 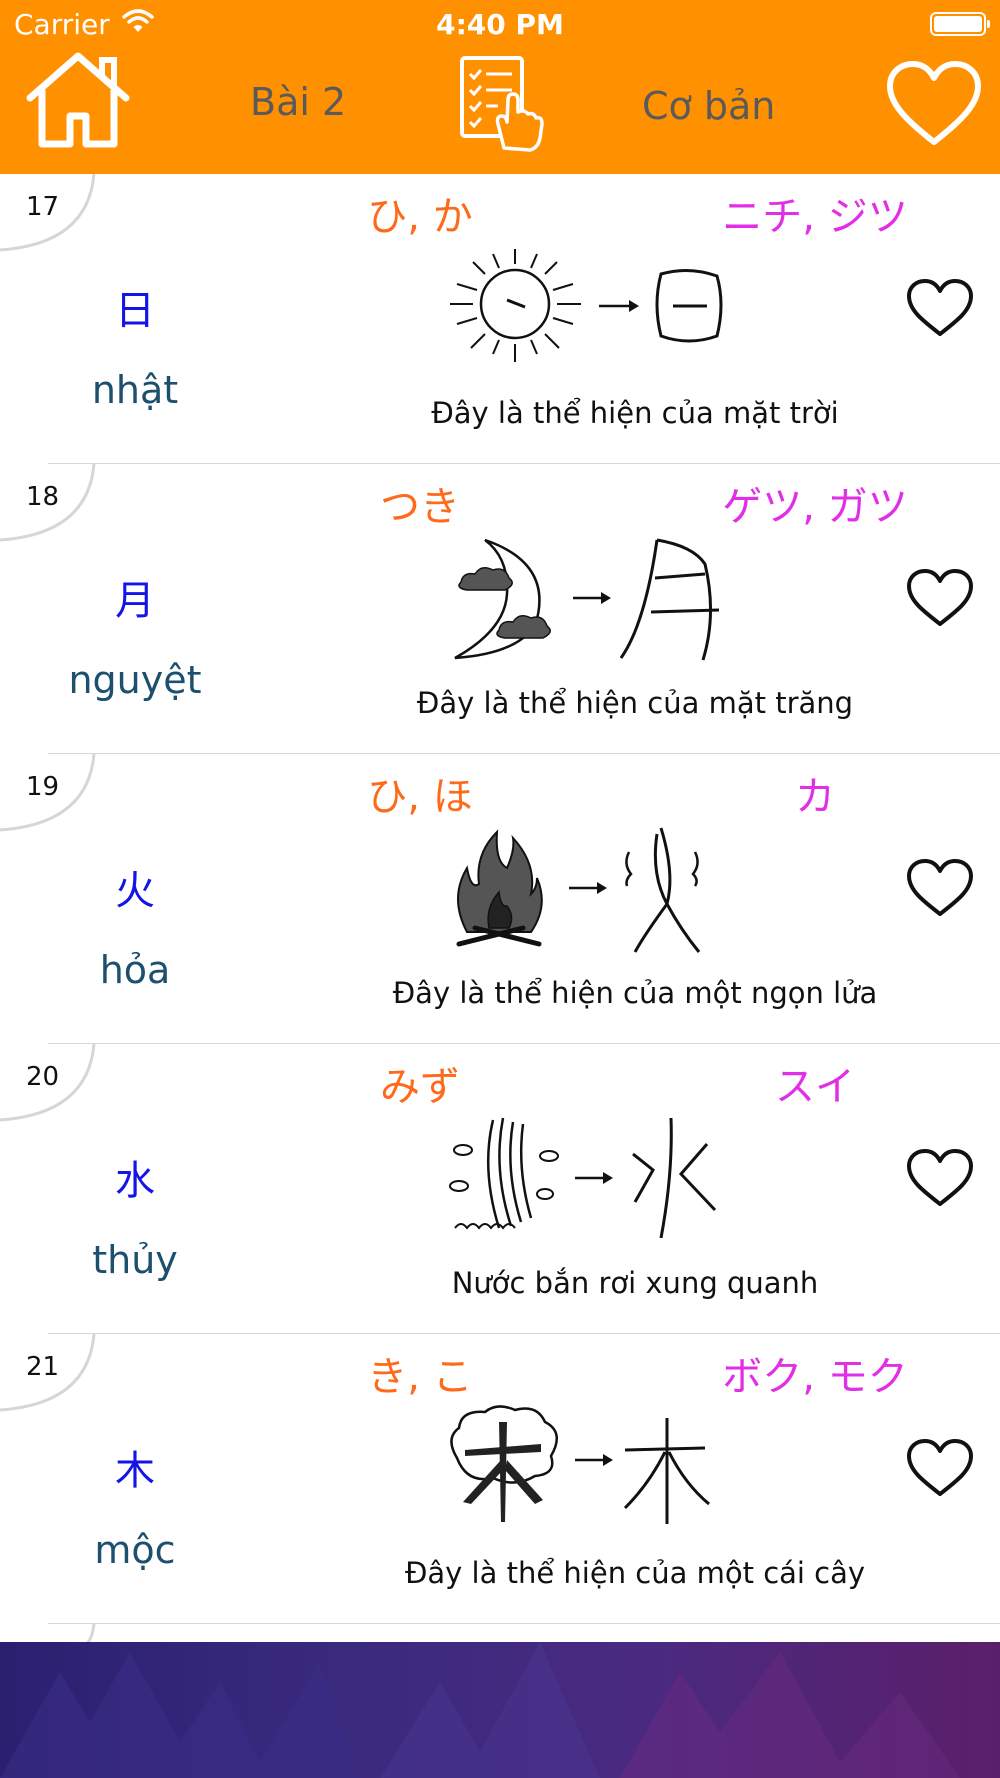 I want to click on sino-vietnamese-reading: mộc, so click(x=135, y=1550).